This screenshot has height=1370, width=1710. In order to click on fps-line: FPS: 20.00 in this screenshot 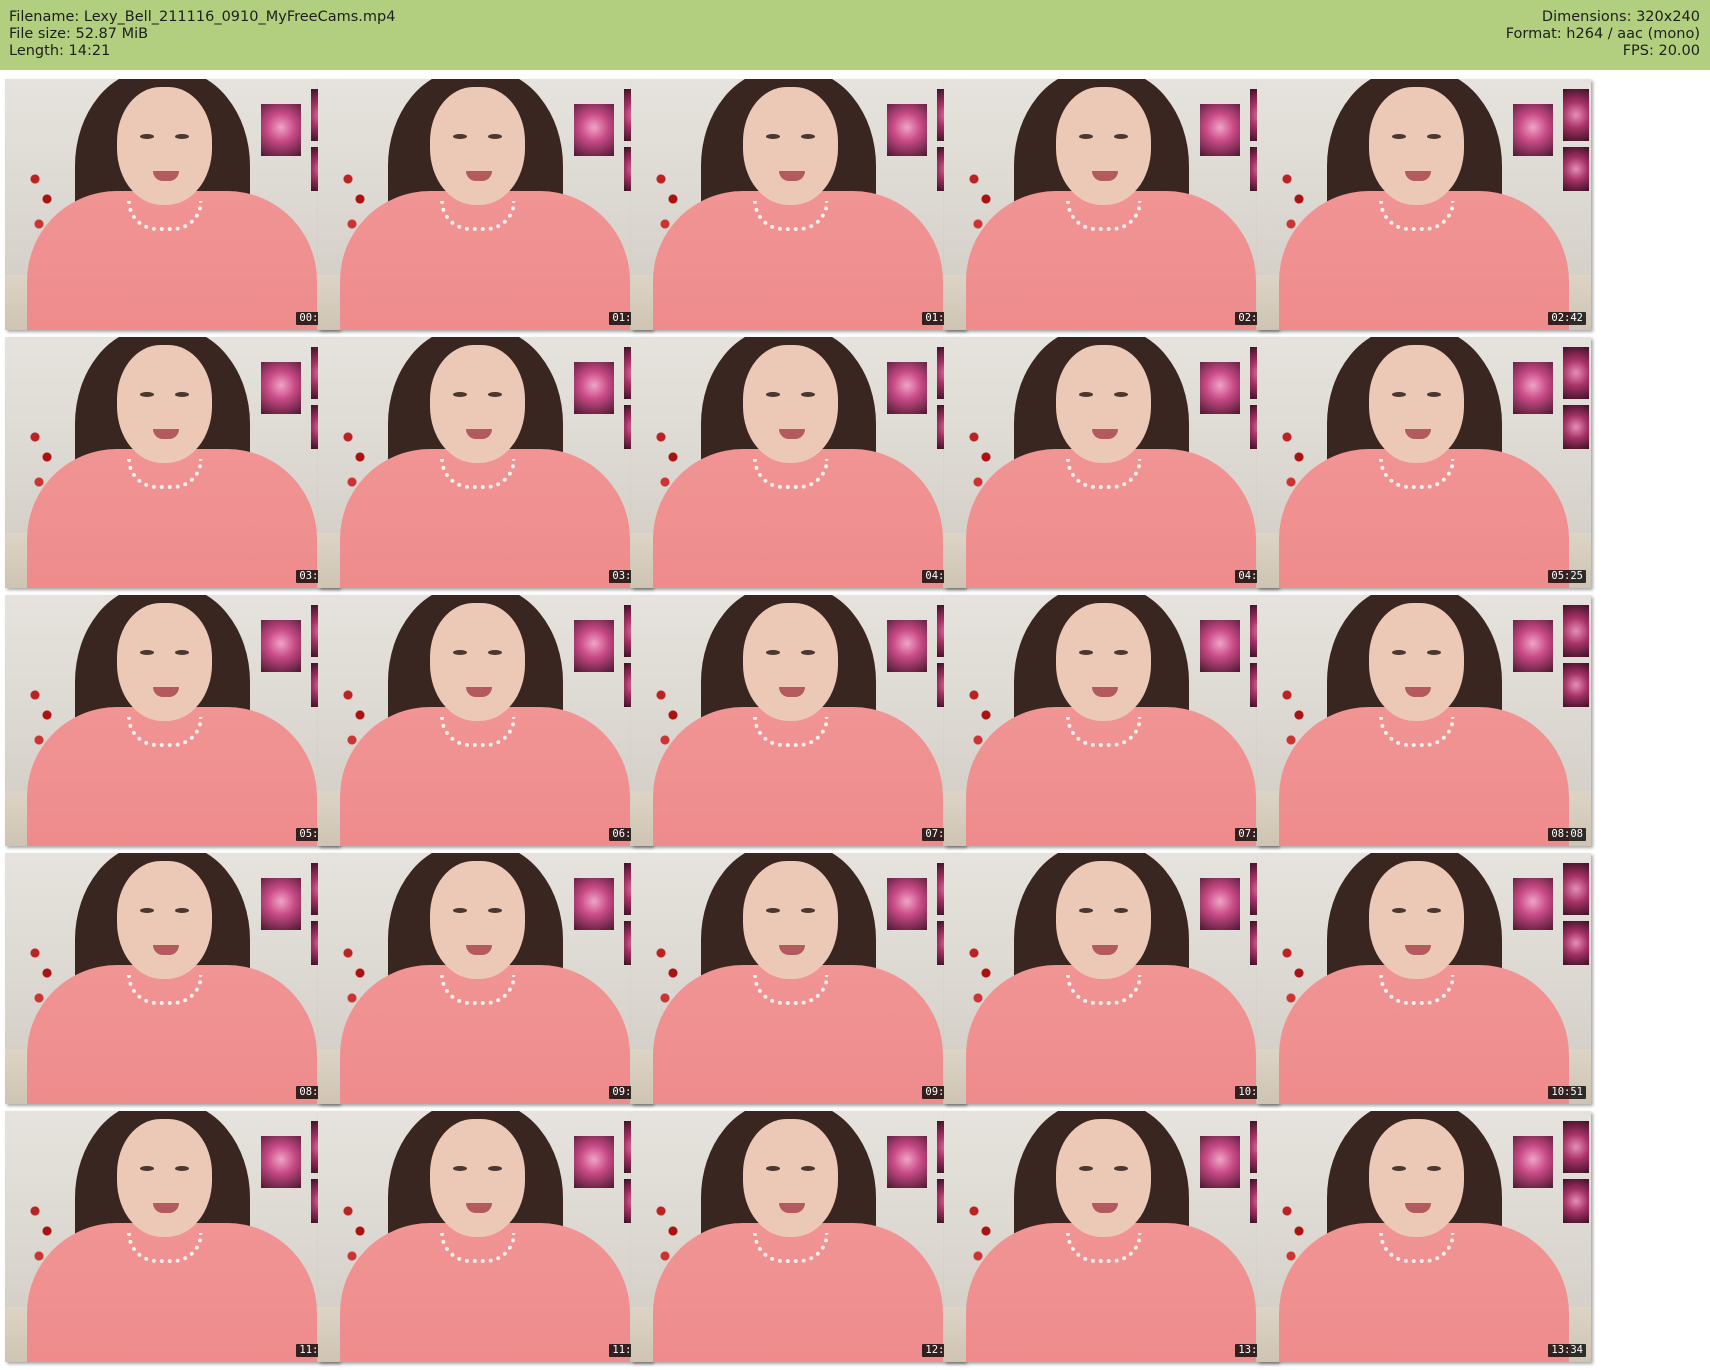, I will do `click(1661, 51)`.